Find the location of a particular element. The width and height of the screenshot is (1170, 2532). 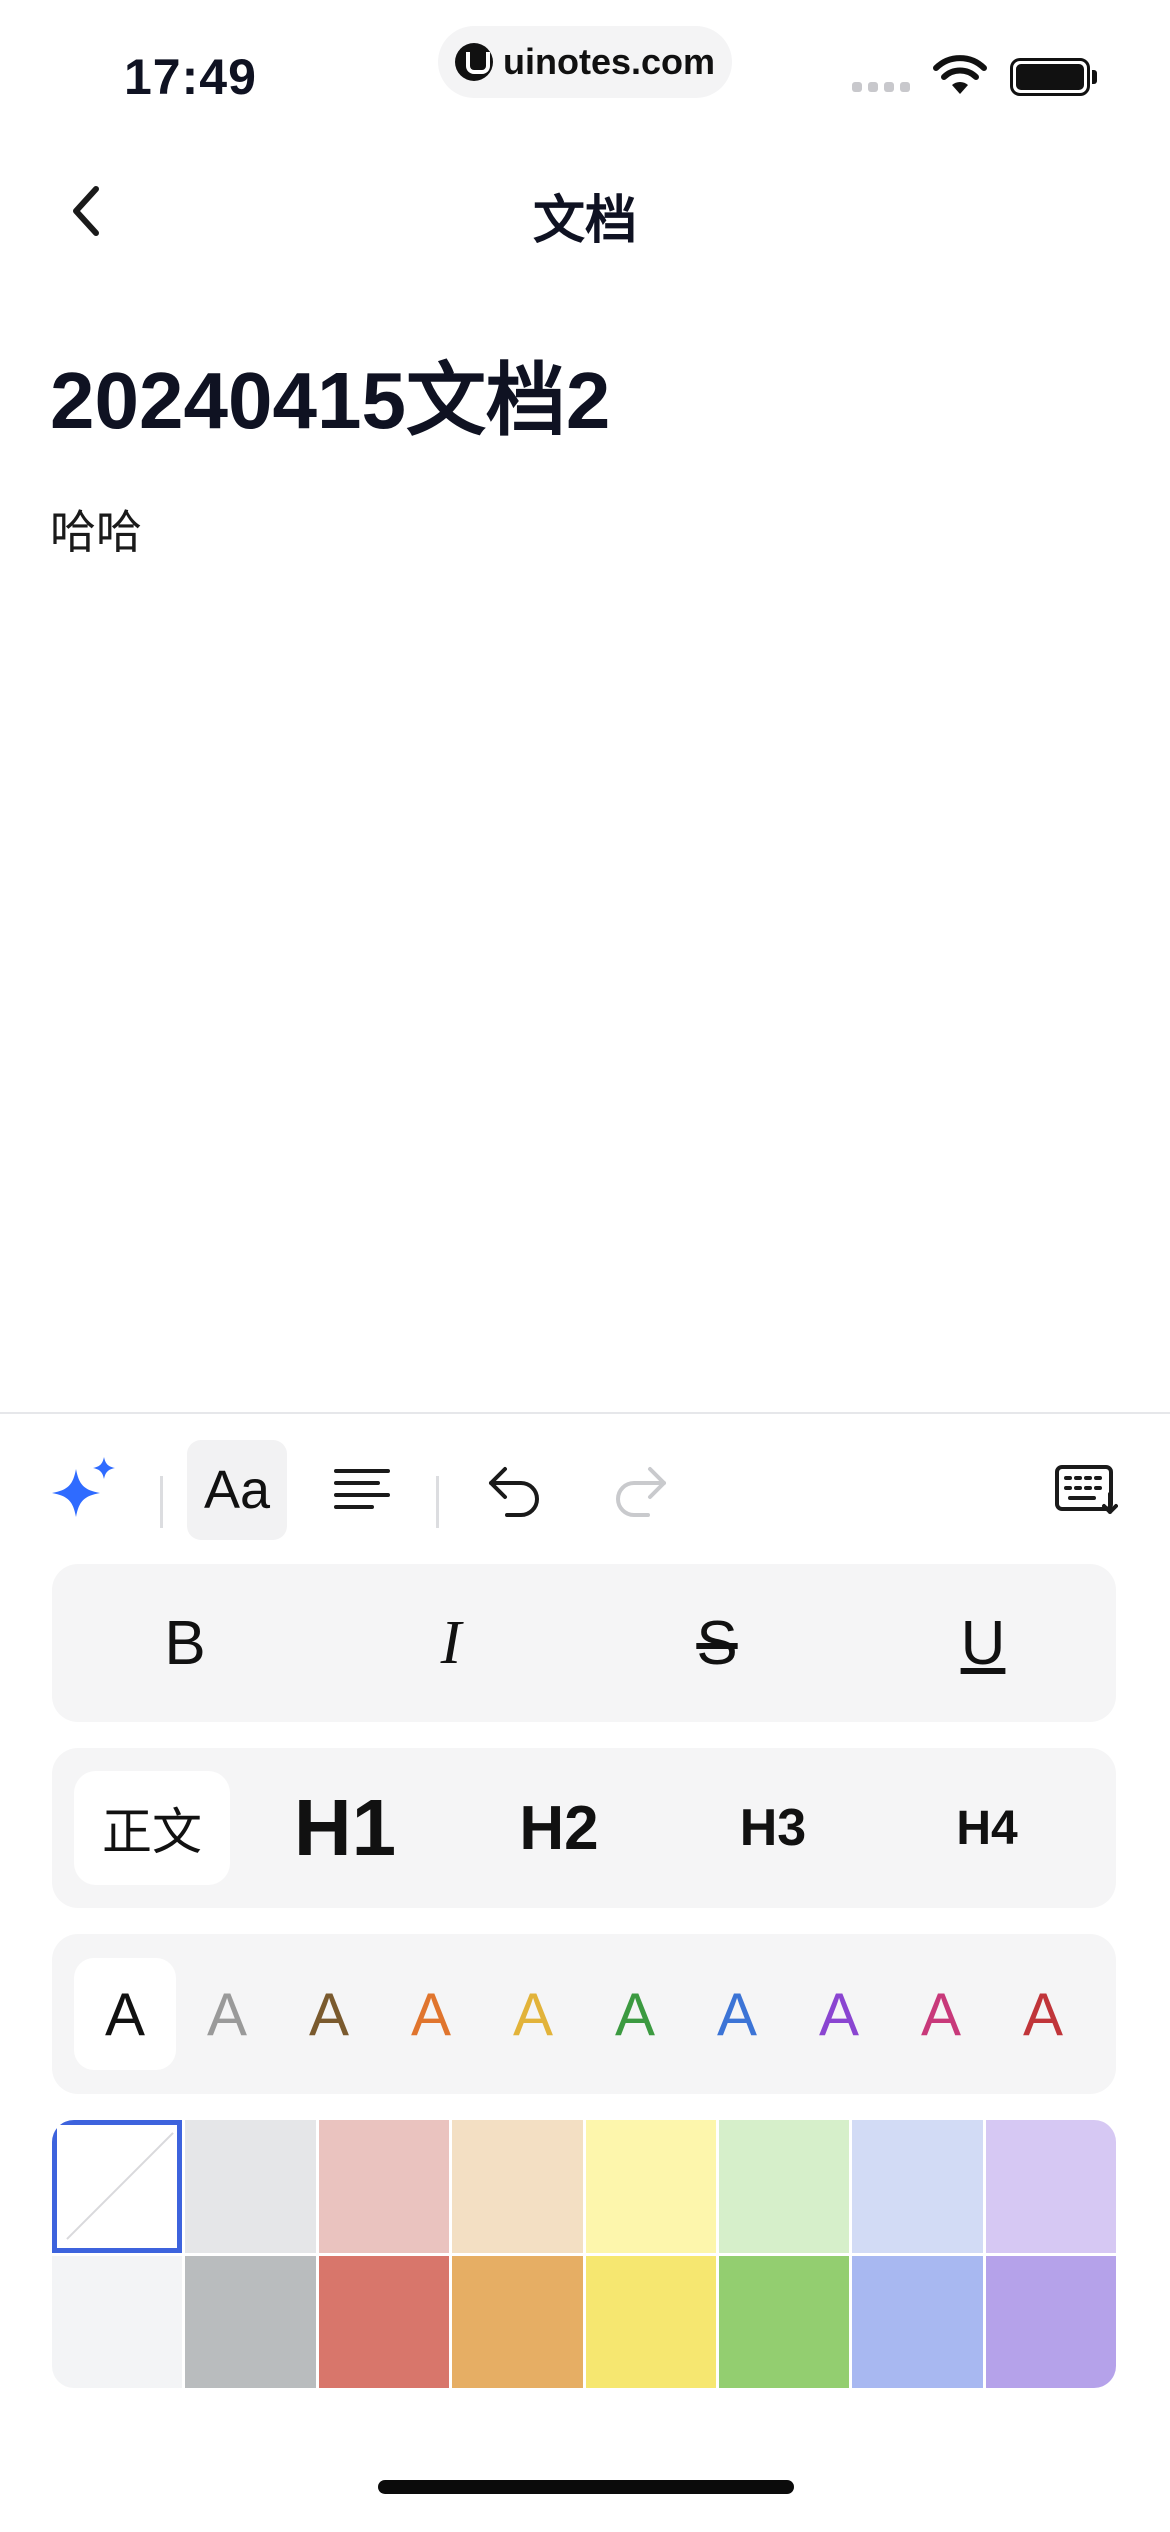

heading-label: H1 is located at coordinates (345, 1827).